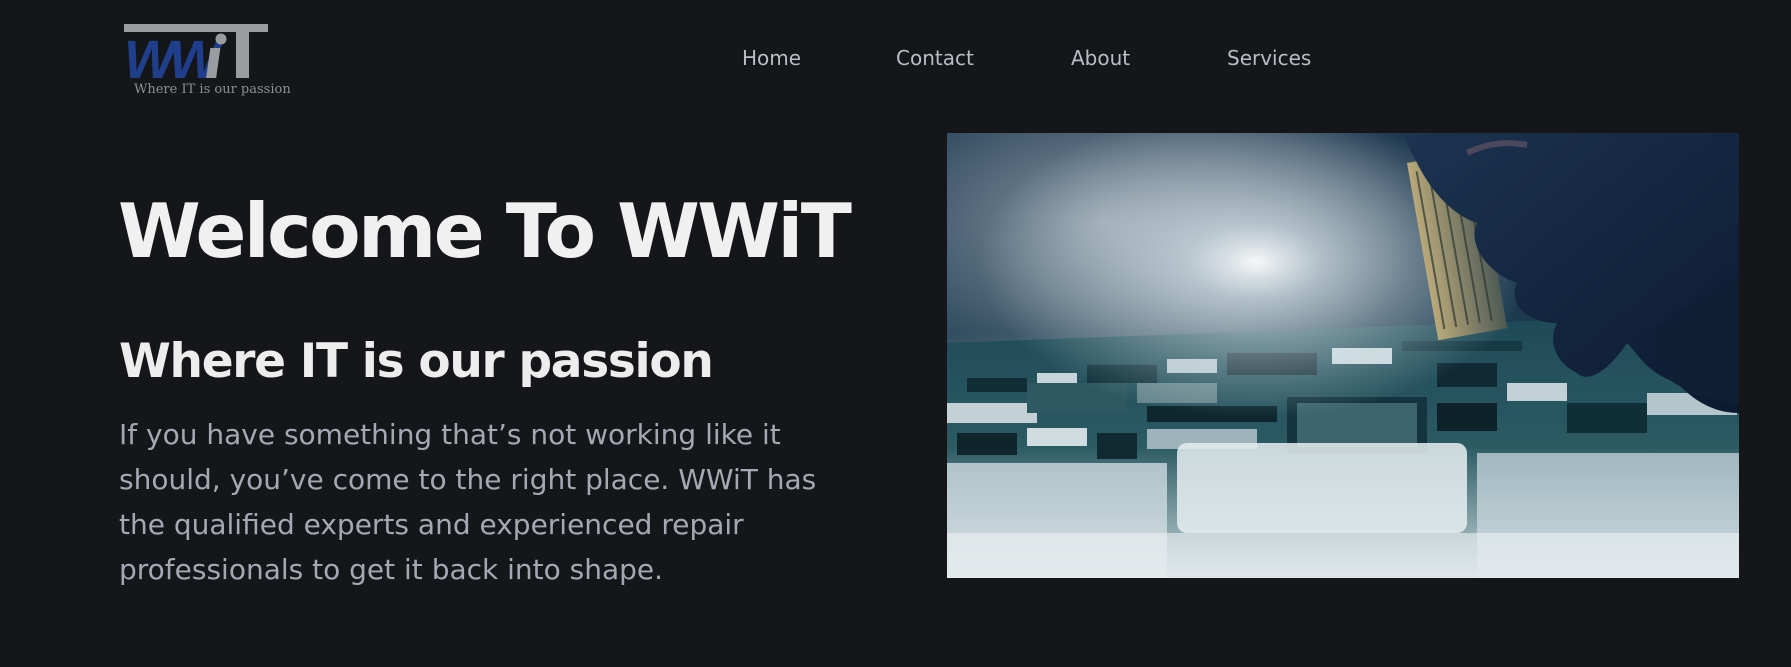  What do you see at coordinates (416, 361) in the screenshot?
I see `hero-subtitle: Where IT is our passion` at bounding box center [416, 361].